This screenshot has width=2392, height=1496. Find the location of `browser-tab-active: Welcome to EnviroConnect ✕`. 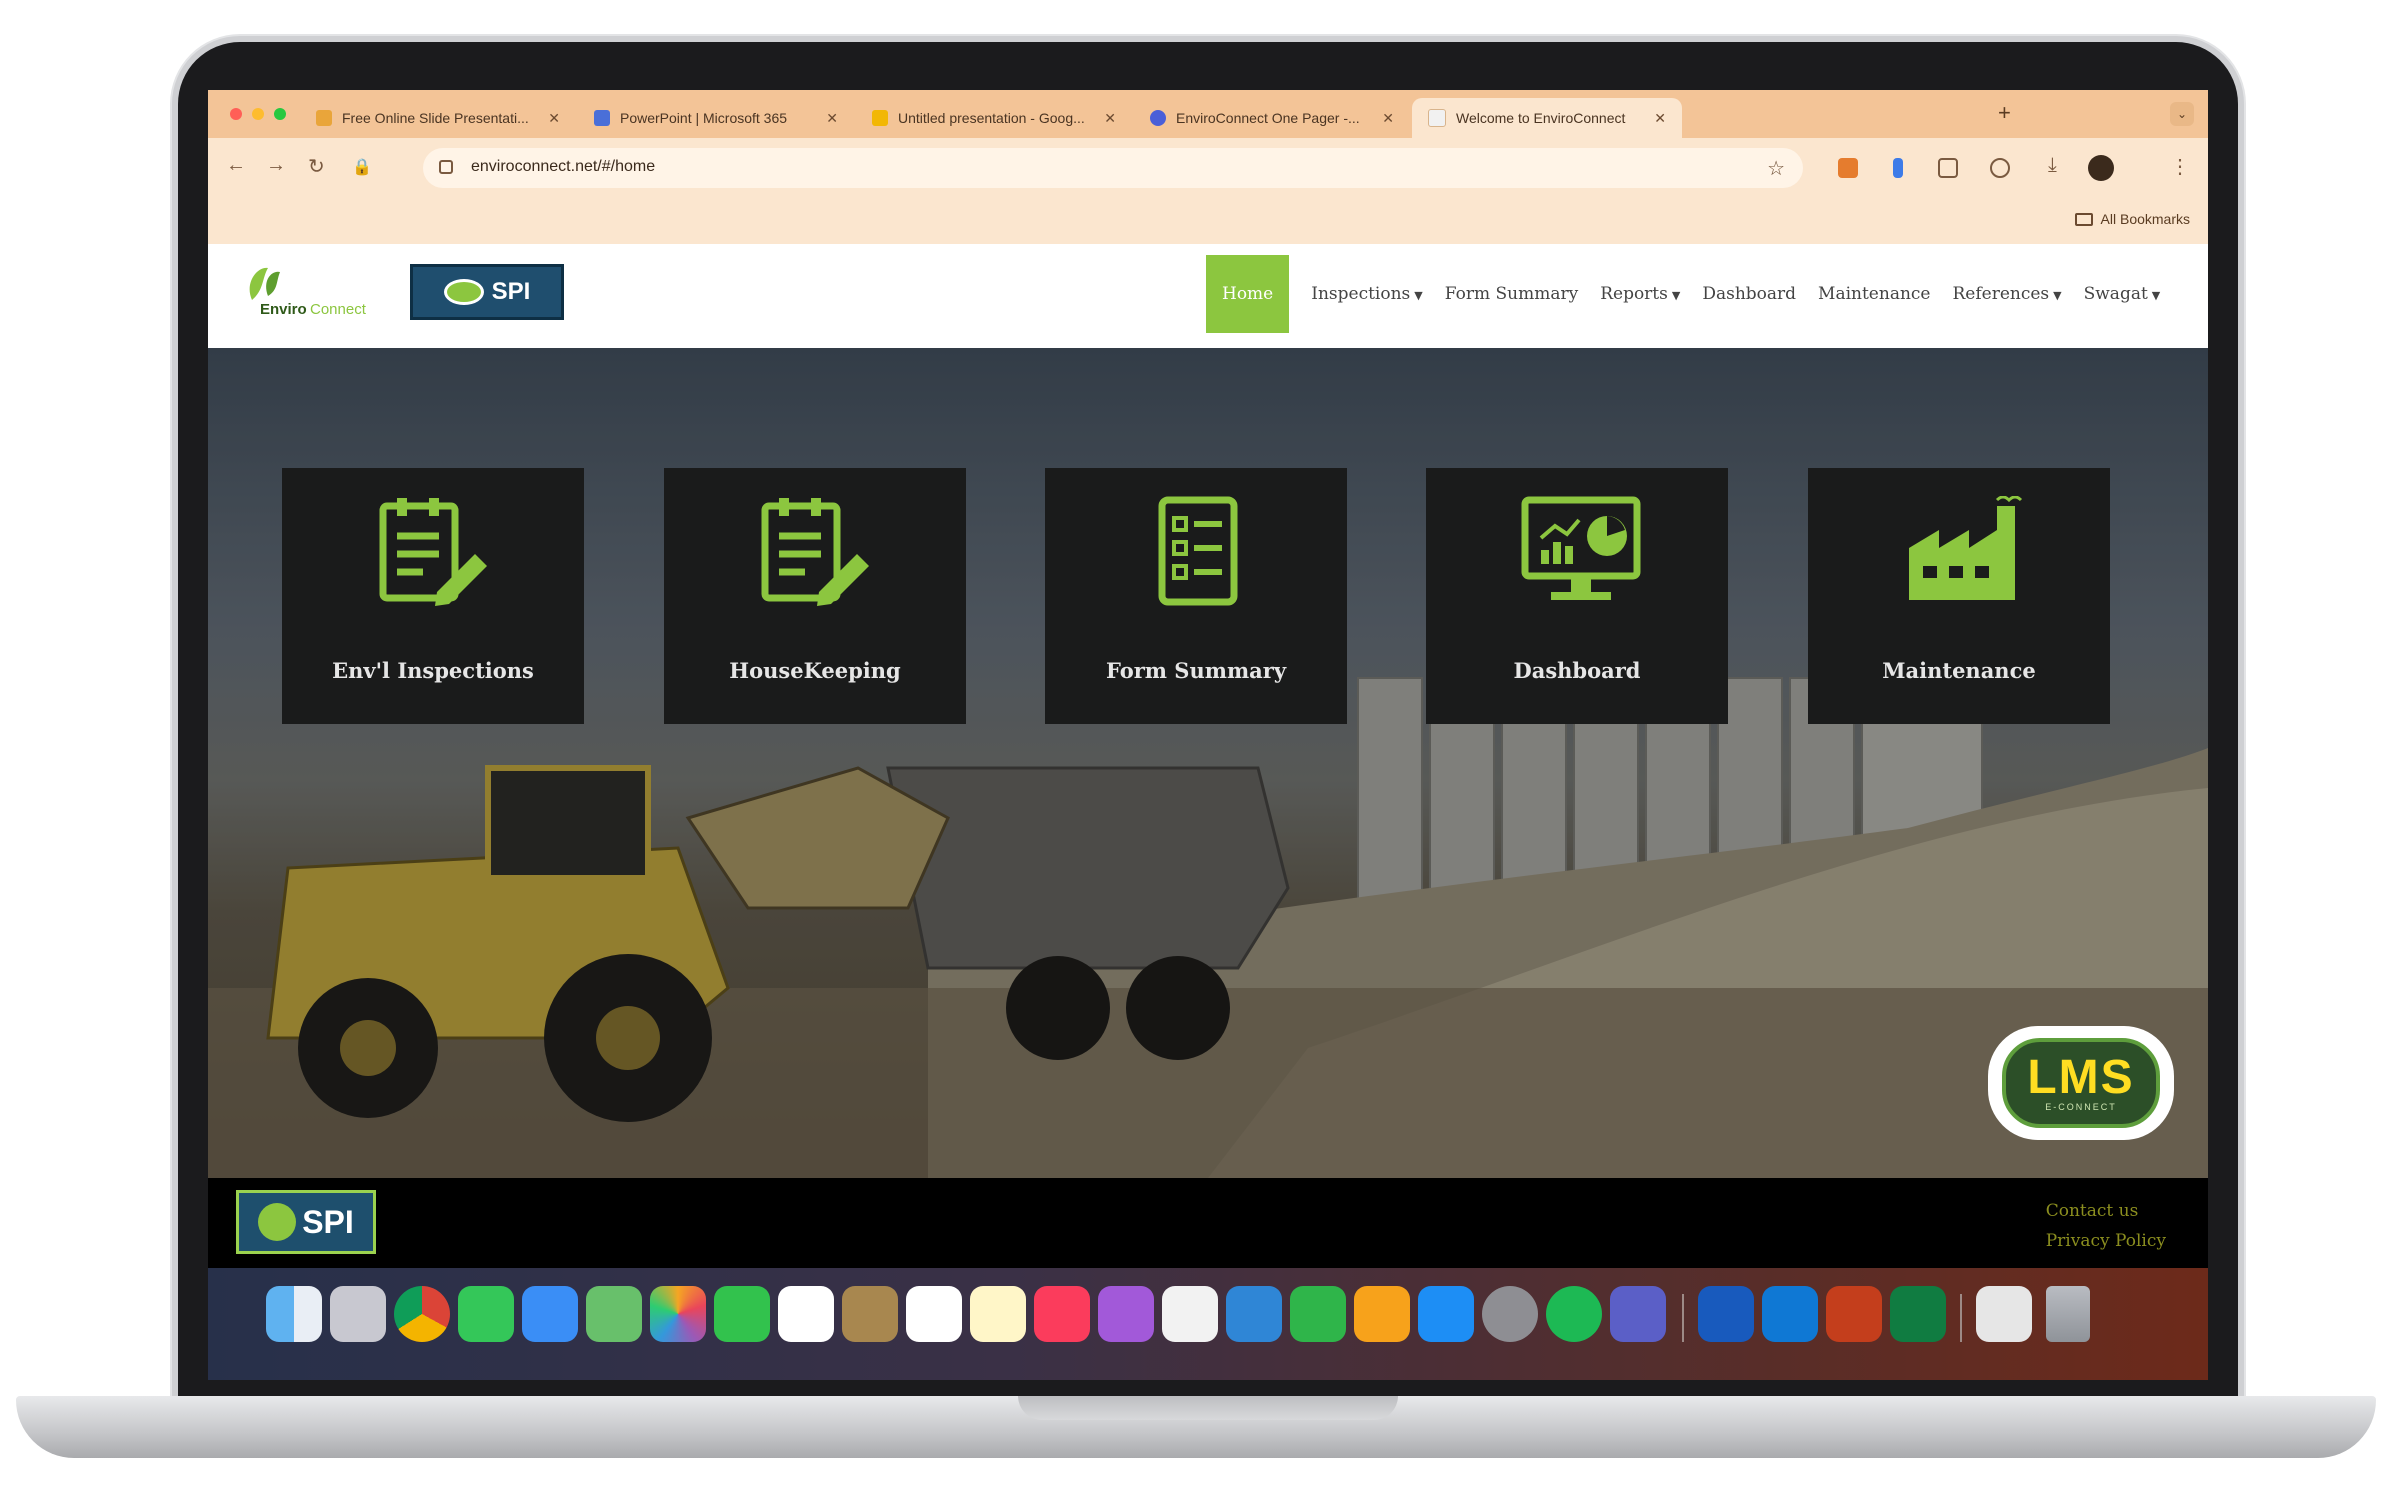

browser-tab-active: Welcome to EnviroConnect ✕ is located at coordinates (1547, 118).